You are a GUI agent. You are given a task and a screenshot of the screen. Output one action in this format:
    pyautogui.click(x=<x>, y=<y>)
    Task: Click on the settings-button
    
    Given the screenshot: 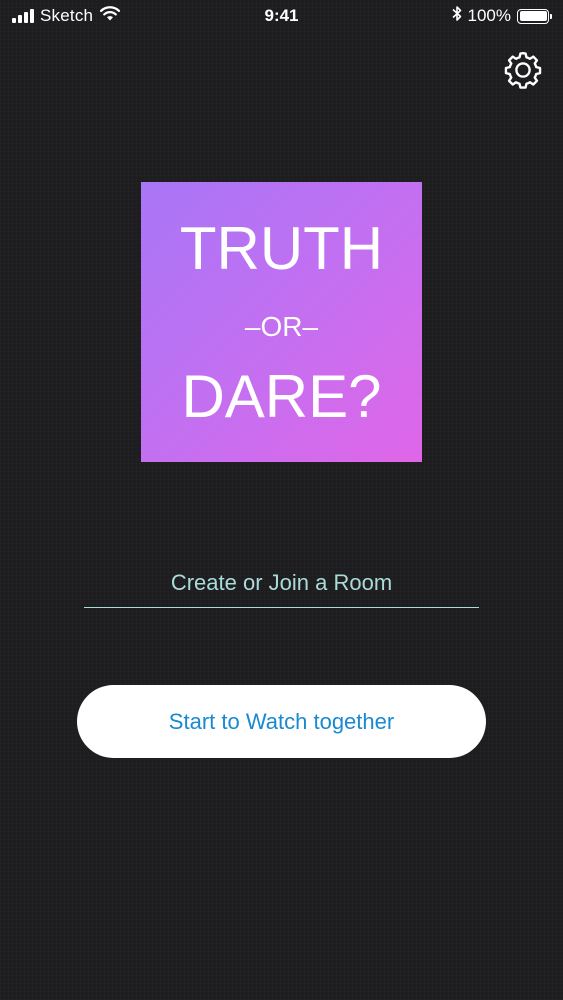 What is the action you would take?
    pyautogui.click(x=523, y=70)
    